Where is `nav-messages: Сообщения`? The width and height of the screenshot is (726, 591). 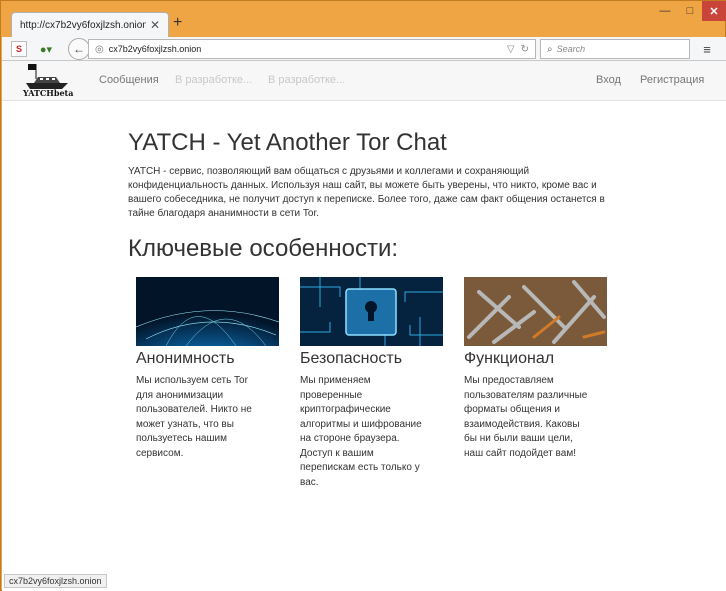 nav-messages: Сообщения is located at coordinates (129, 80).